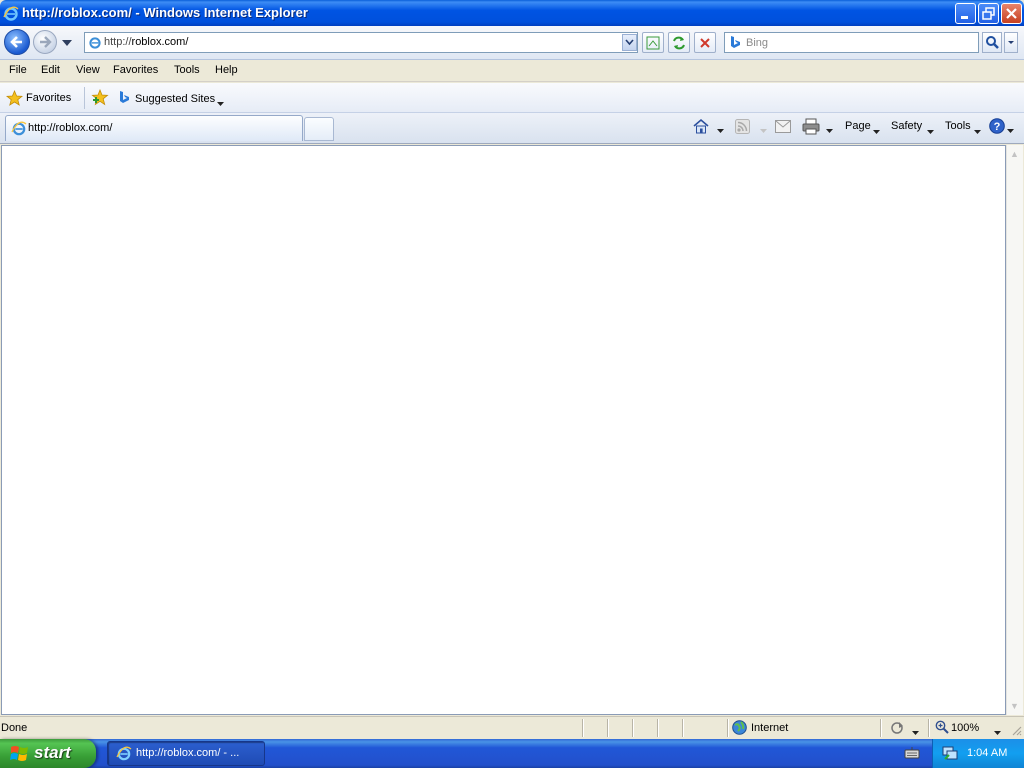  What do you see at coordinates (14, 728) in the screenshot?
I see `status-text: Done` at bounding box center [14, 728].